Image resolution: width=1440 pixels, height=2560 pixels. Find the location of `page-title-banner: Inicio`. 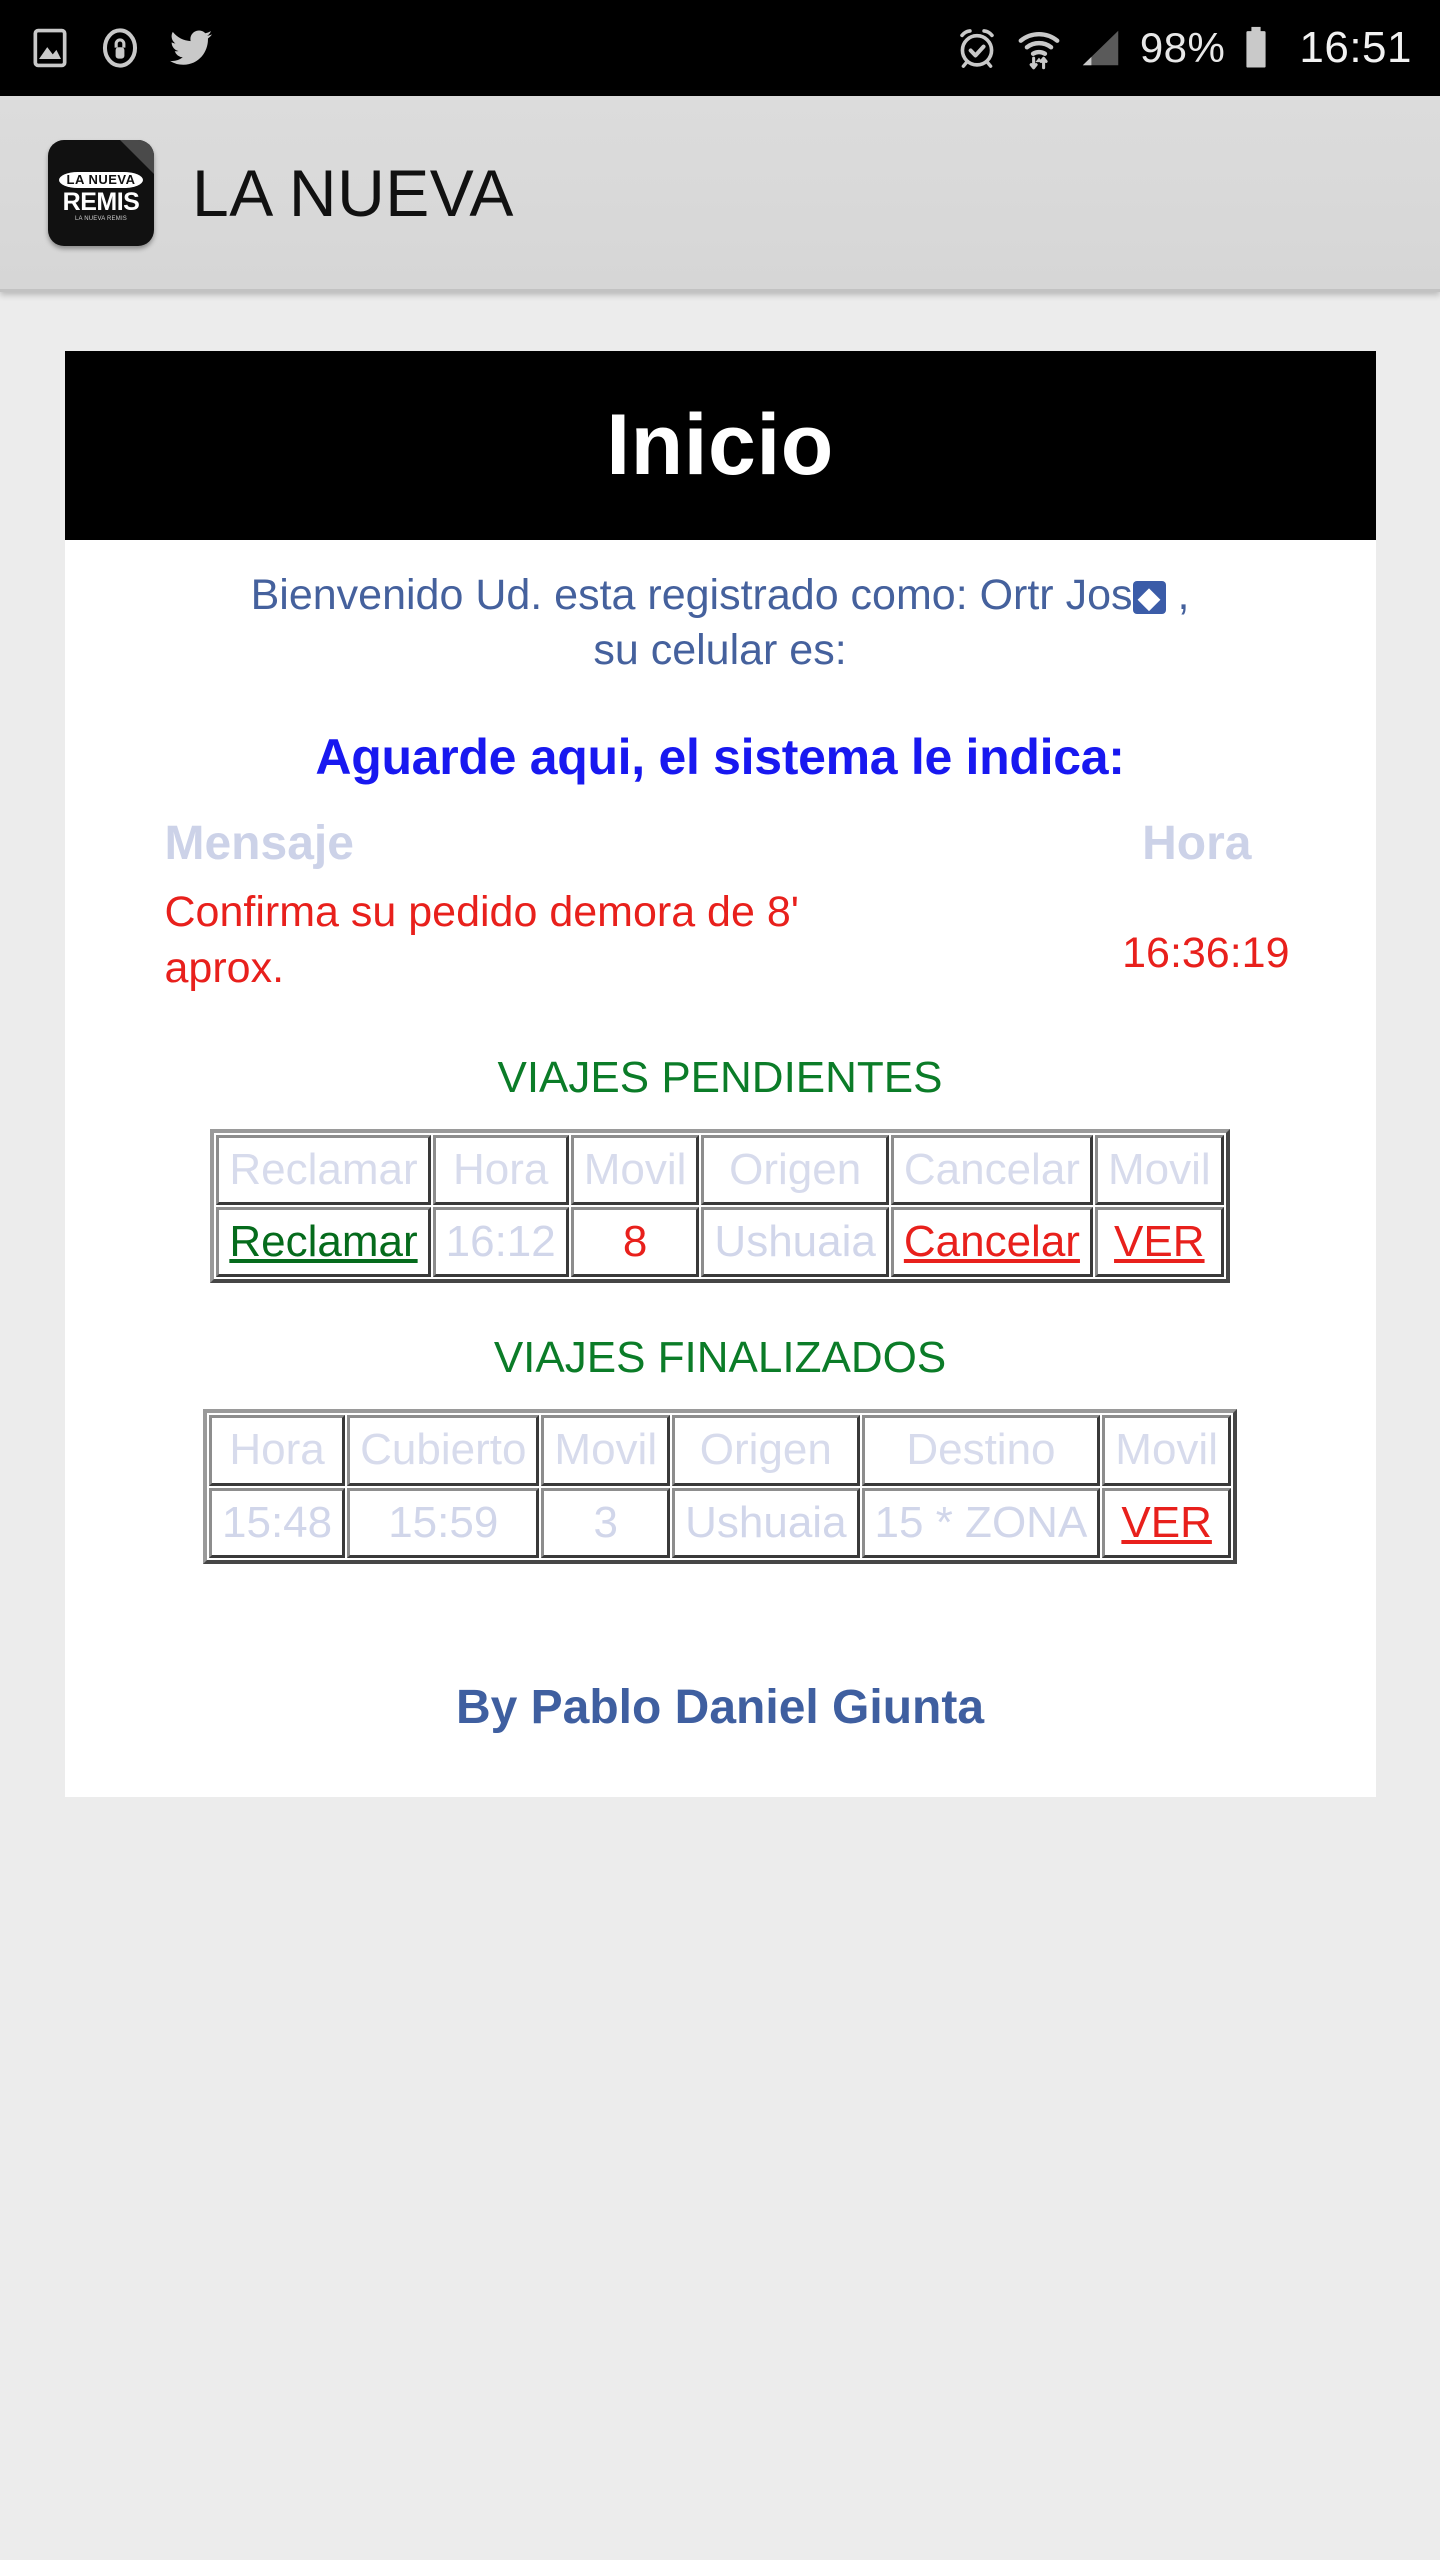

page-title-banner: Inicio is located at coordinates (720, 445).